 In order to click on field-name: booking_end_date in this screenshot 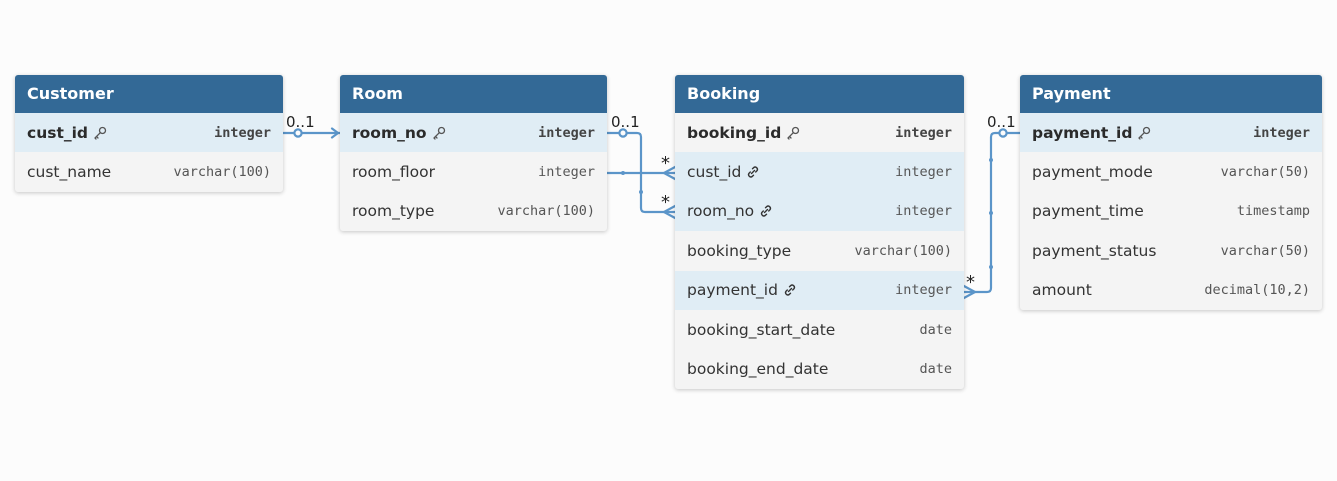, I will do `click(758, 369)`.